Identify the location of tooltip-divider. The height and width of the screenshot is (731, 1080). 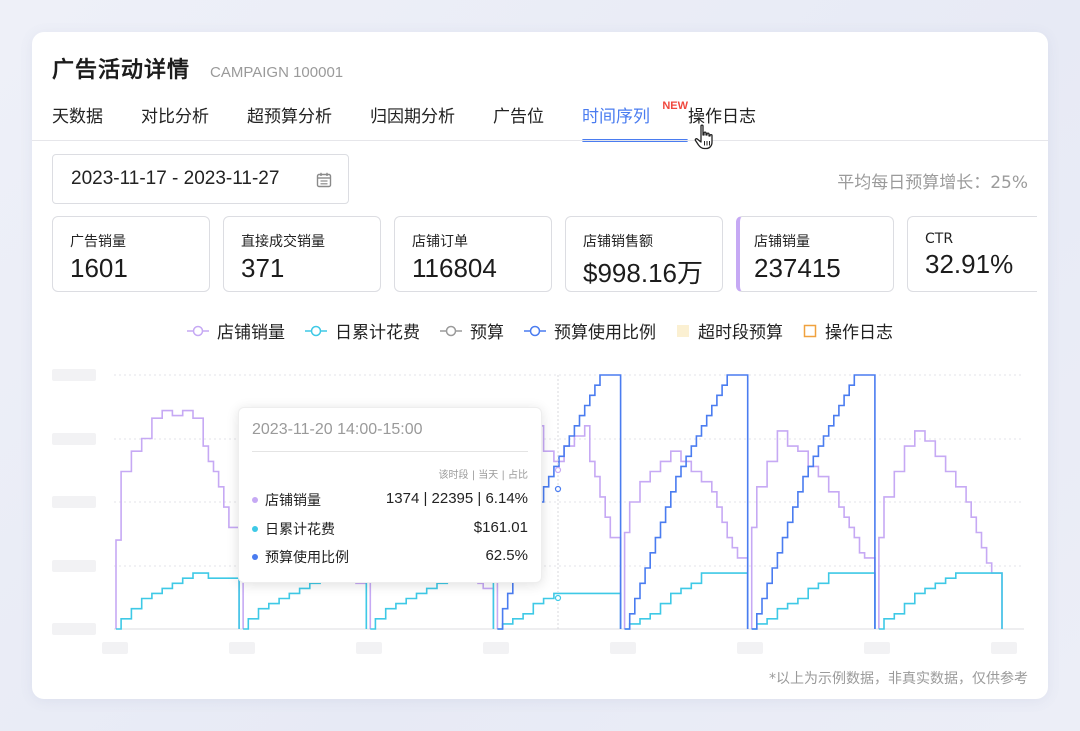
(390, 451).